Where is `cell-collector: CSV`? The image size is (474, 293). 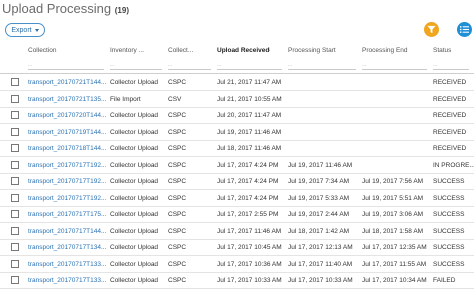
cell-collector: CSV is located at coordinates (175, 99).